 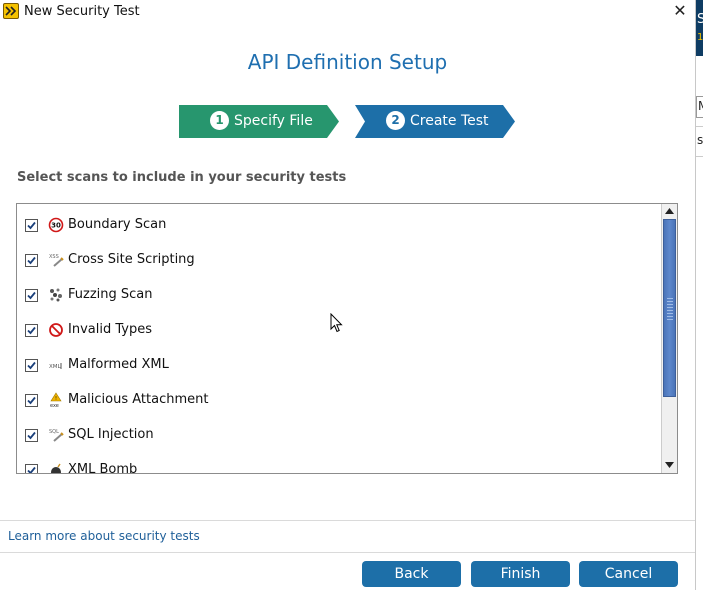 I want to click on finish-button: Finish, so click(x=520, y=574).